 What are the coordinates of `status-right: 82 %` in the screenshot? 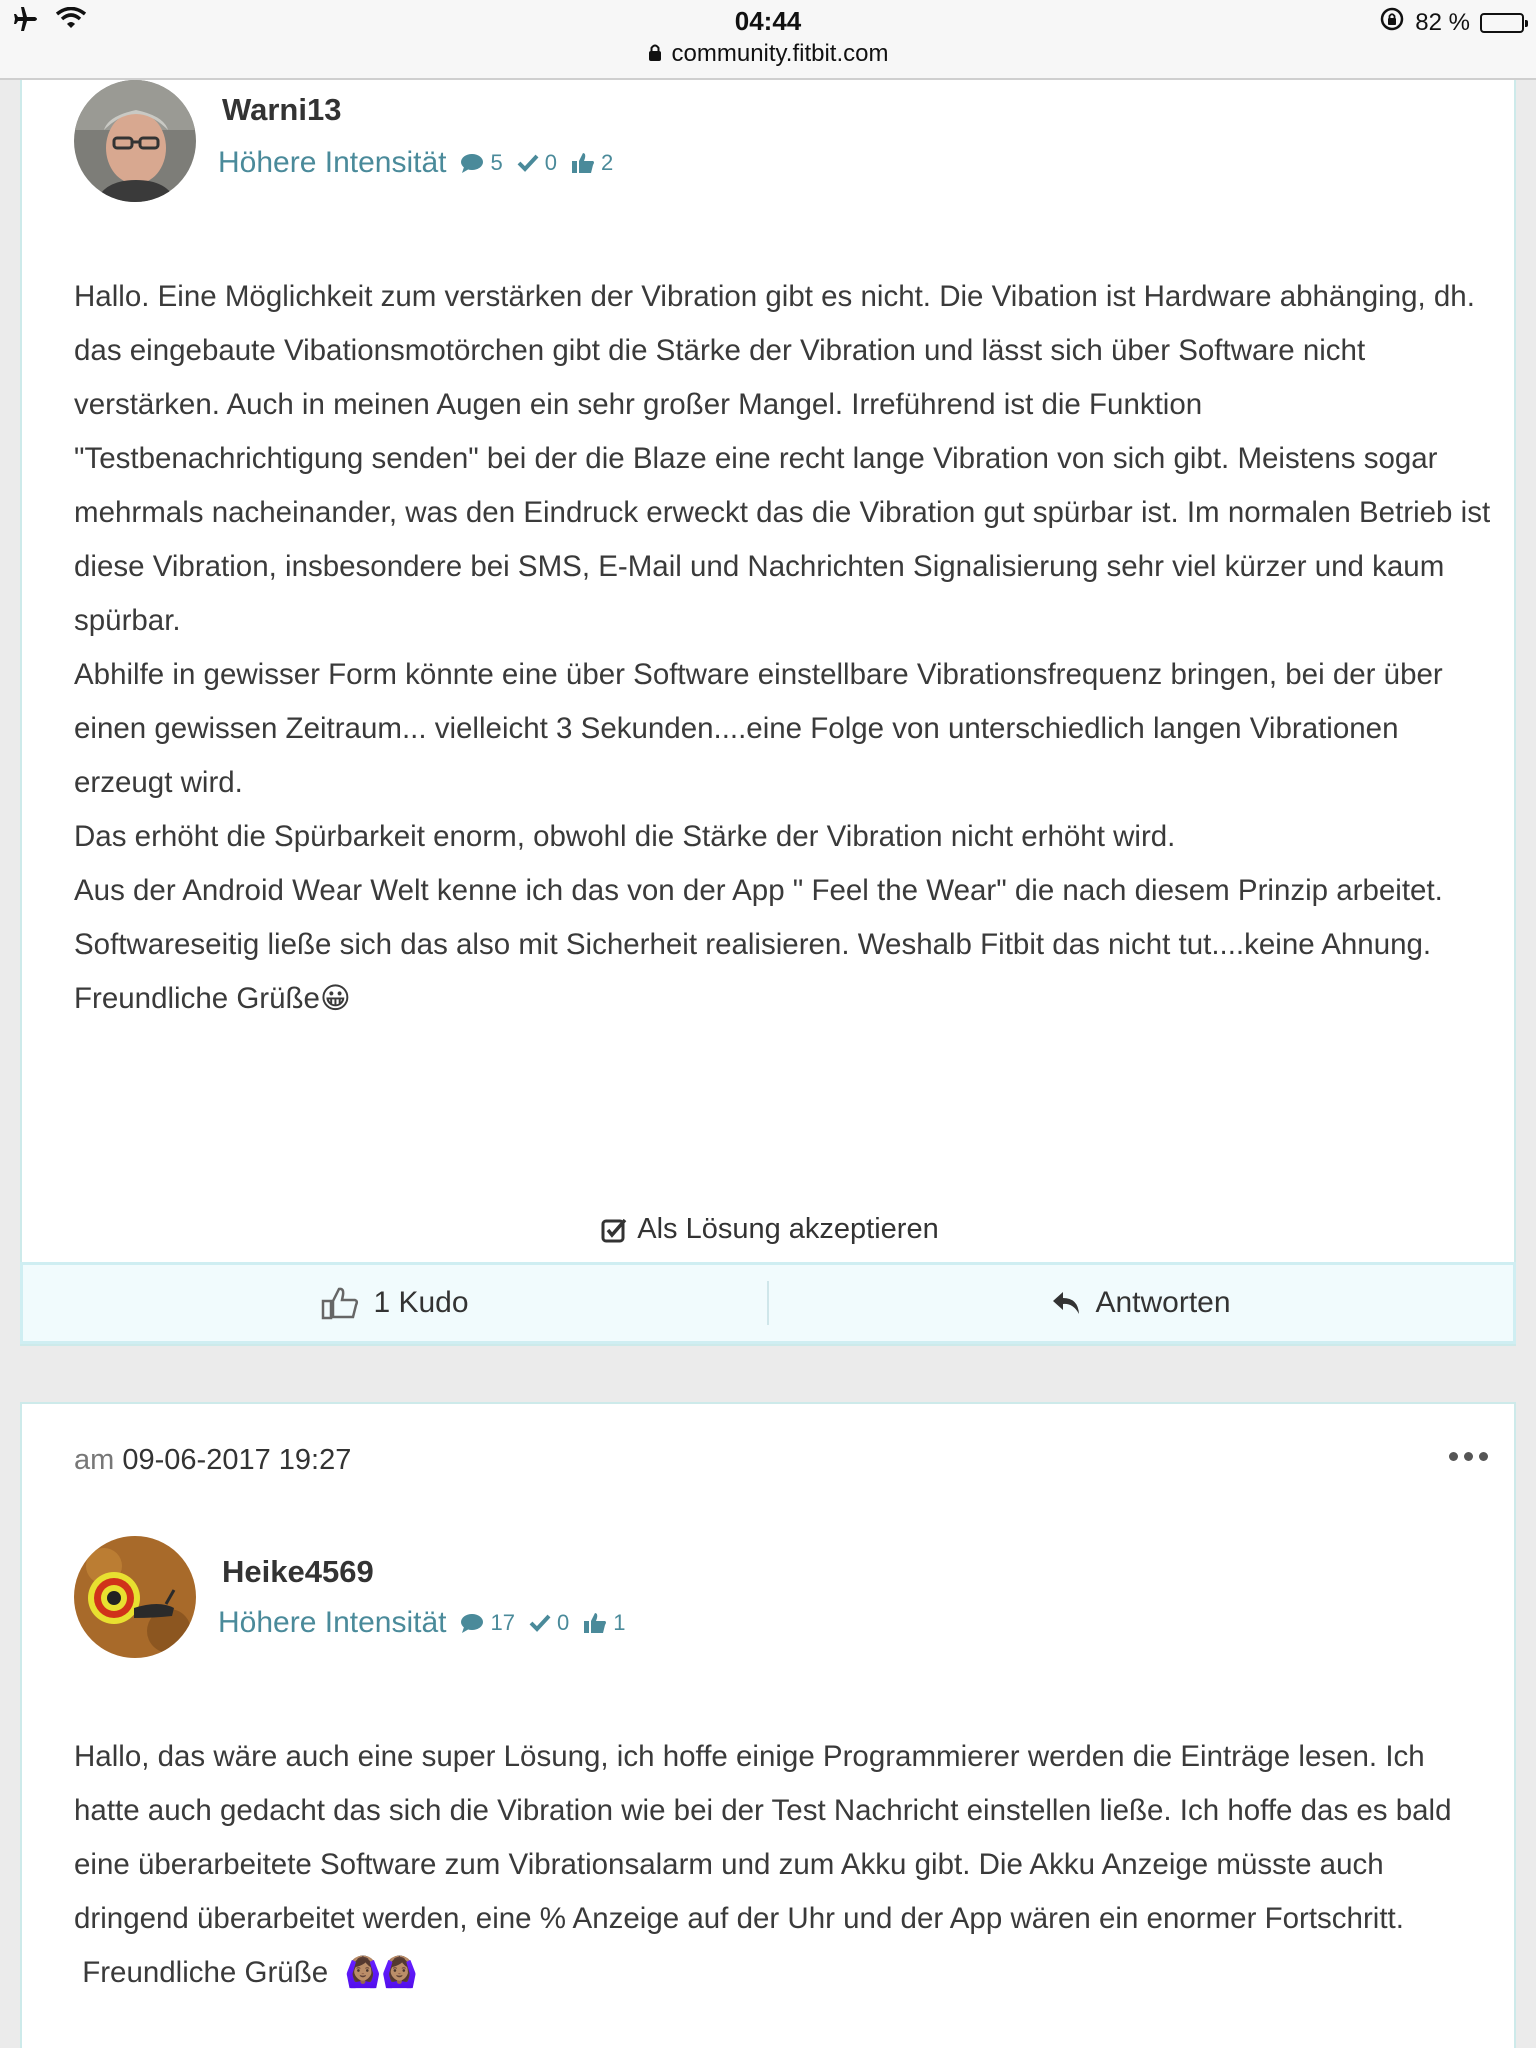 It's located at (1453, 22).